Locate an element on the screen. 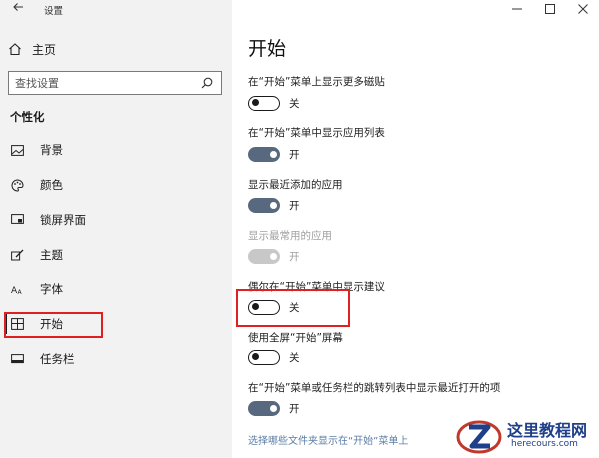  window-controls is located at coordinates (549, 10).